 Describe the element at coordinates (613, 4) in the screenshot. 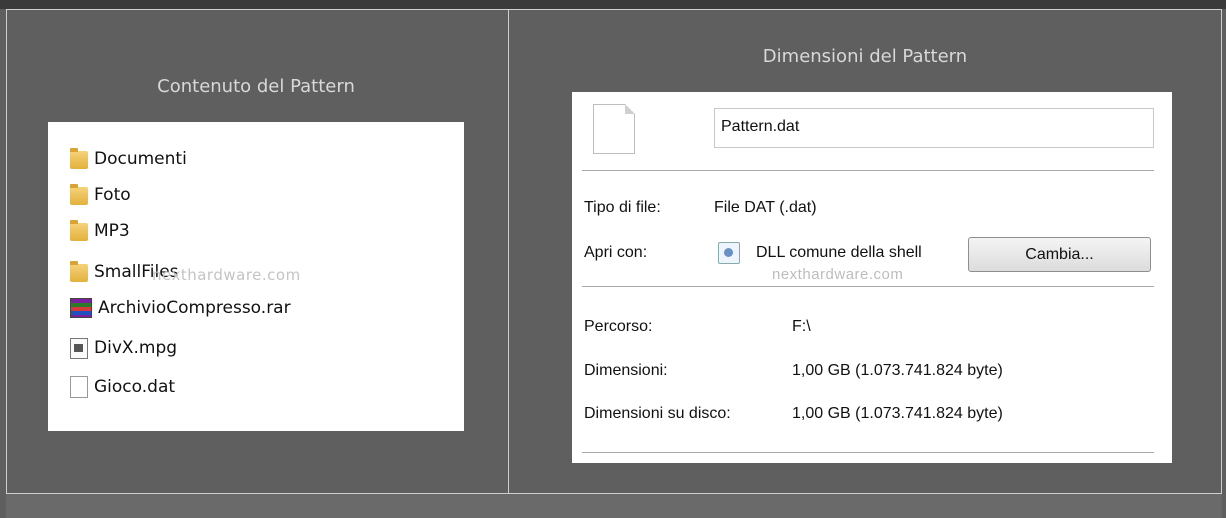

I see `top-bar` at that location.